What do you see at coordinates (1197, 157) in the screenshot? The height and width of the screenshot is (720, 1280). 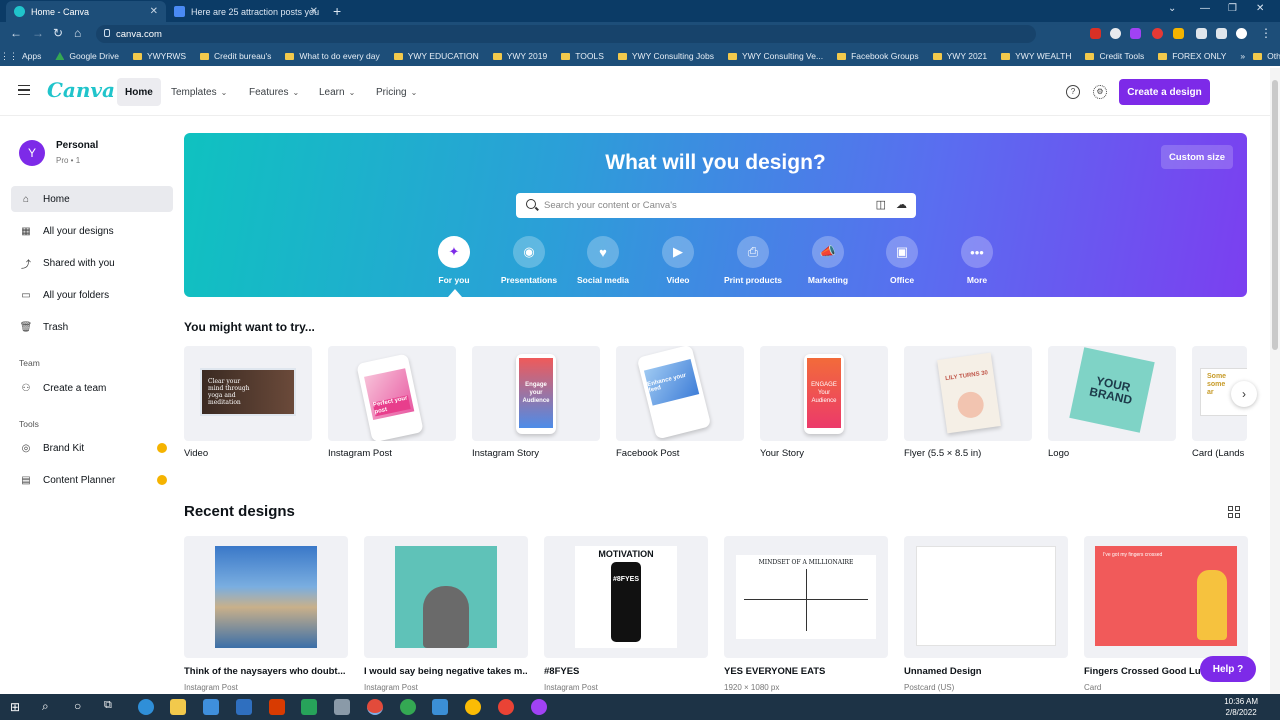 I see `custom-size-button: Custom size` at bounding box center [1197, 157].